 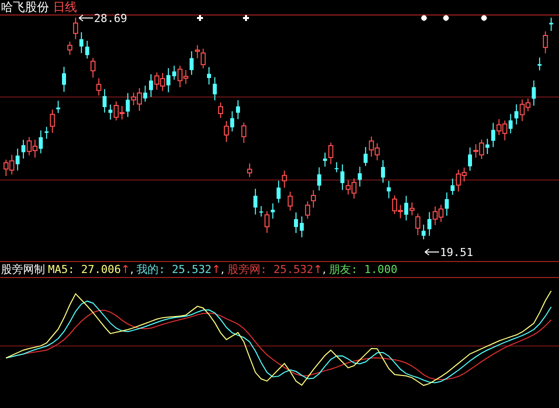 I want to click on indicator-value: 朋友: 1.000, so click(x=363, y=269).